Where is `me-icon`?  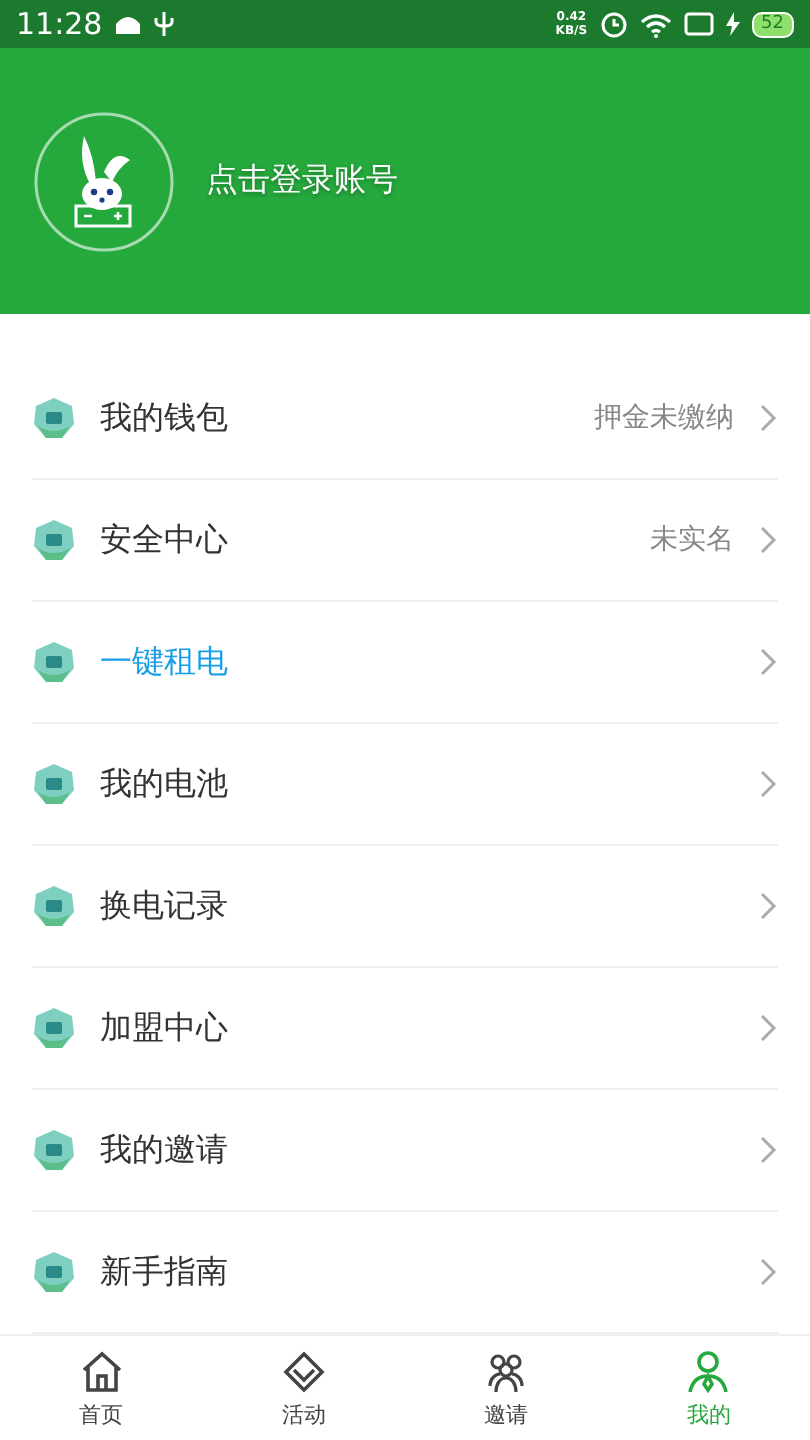 me-icon is located at coordinates (708, 1371).